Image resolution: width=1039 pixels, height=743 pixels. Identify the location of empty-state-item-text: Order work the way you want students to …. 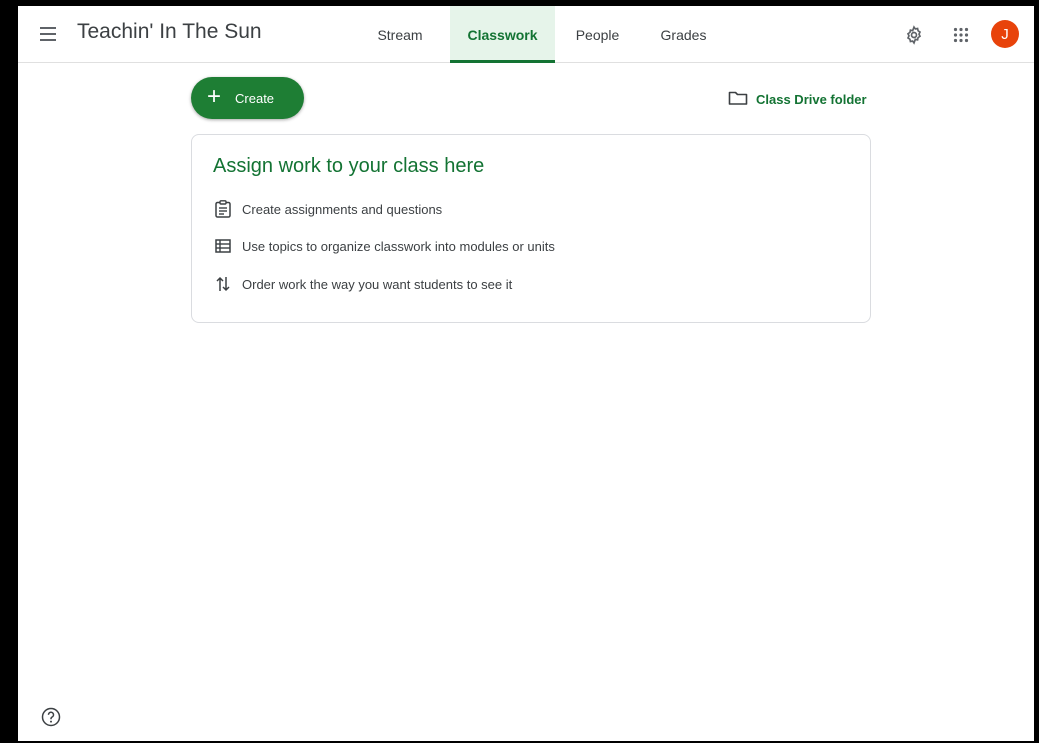
(377, 284).